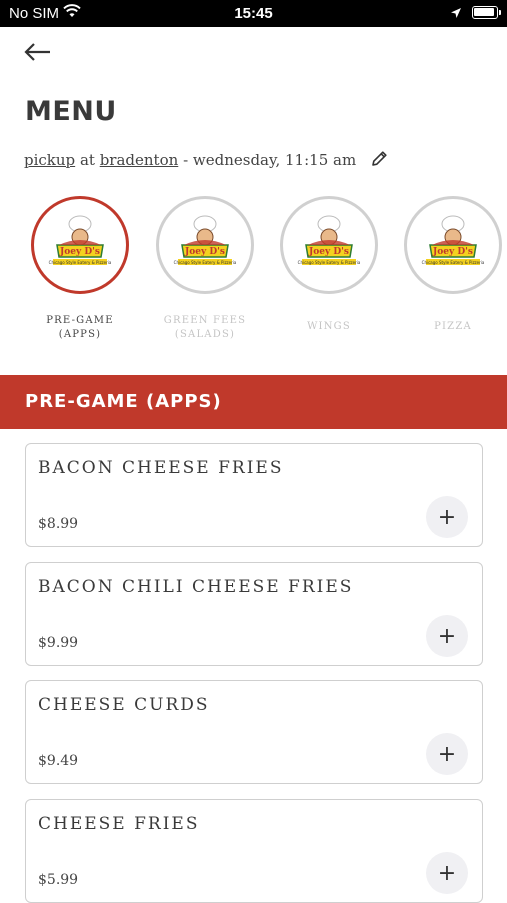  I want to click on menu-item-card: BACON CHEESE FRIES $8.99 +, so click(254, 495).